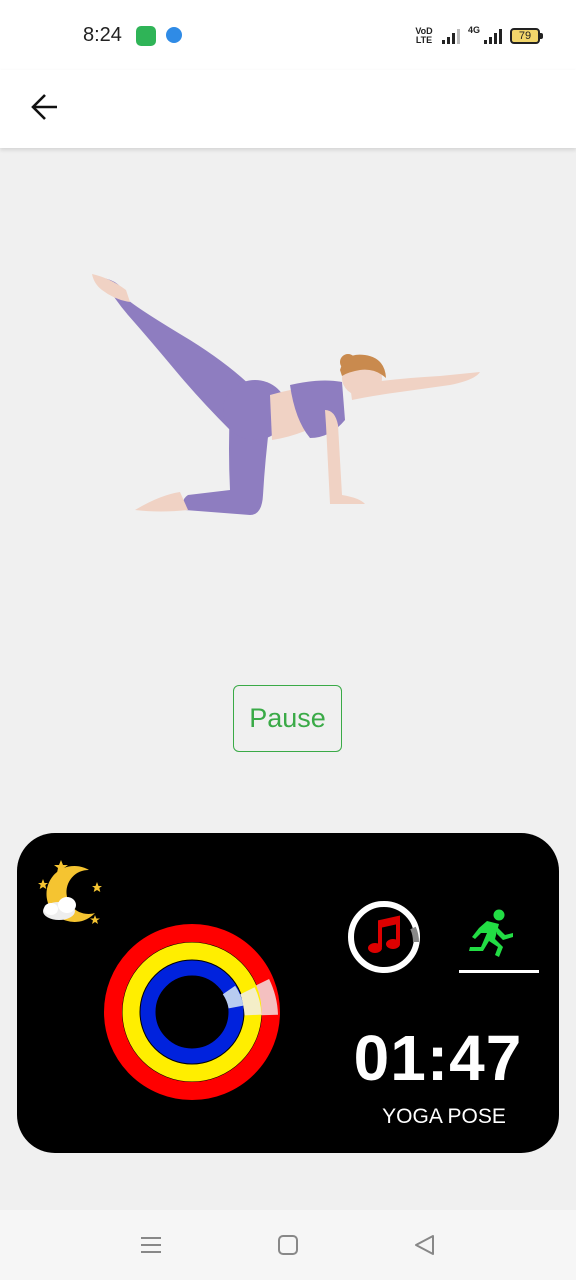 This screenshot has height=1280, width=576. I want to click on pose-label: YOGA POSE, so click(444, 1116).